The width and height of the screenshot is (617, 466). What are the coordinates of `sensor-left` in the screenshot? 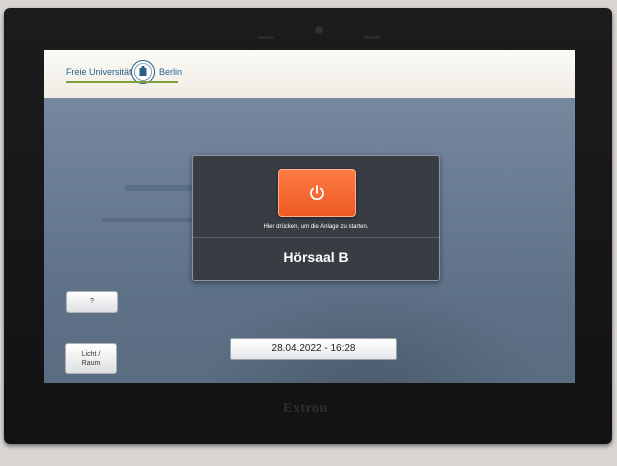 It's located at (266, 37).